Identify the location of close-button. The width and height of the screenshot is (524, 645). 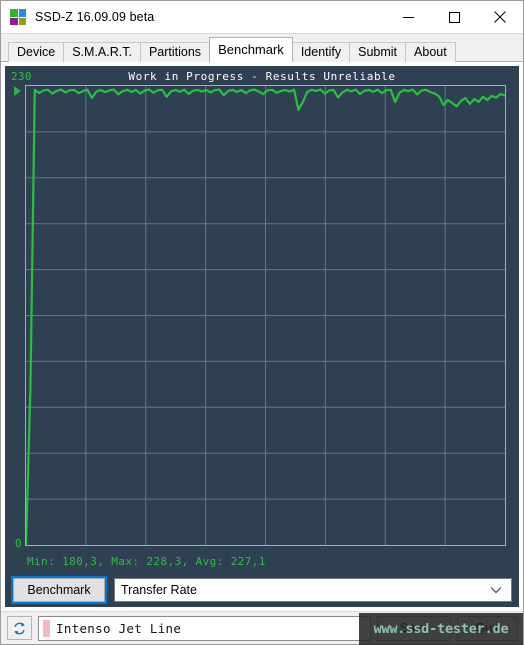
(500, 17).